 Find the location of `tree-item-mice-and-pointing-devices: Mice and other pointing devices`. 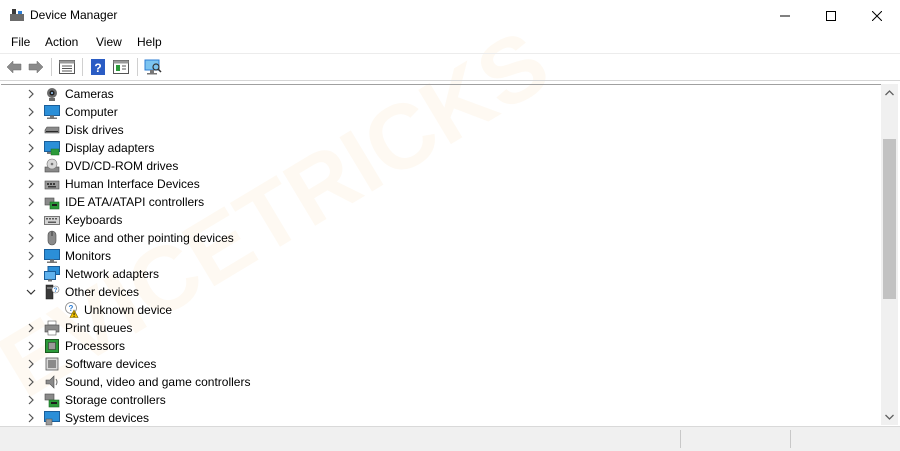

tree-item-mice-and-pointing-devices: Mice and other pointing devices is located at coordinates (436, 238).